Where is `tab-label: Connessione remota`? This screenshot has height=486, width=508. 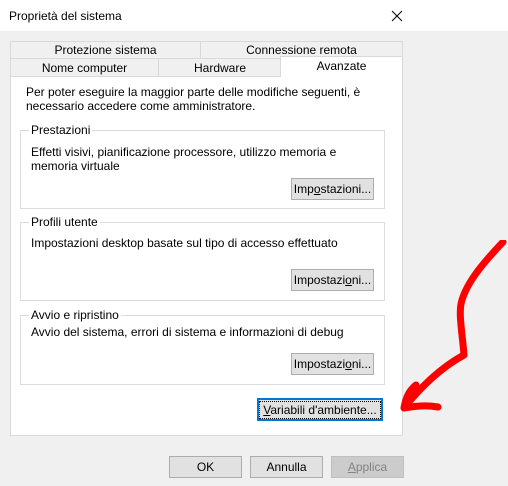
tab-label: Connessione remota is located at coordinates (301, 50).